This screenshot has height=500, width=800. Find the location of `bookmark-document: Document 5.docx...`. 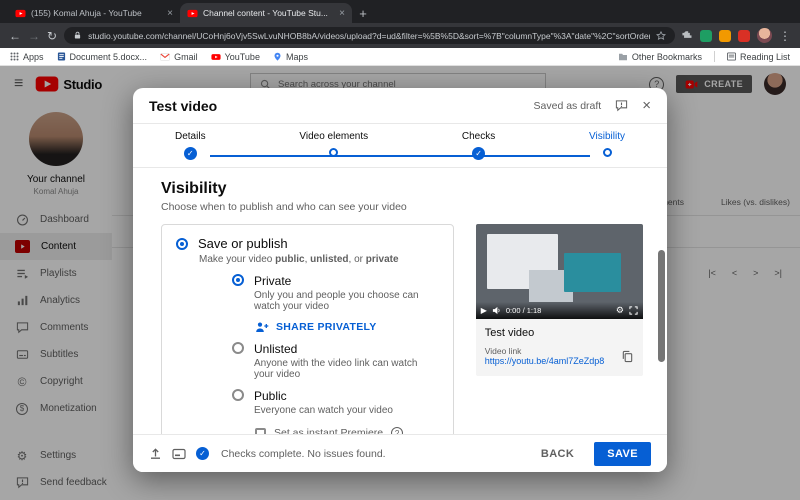

bookmark-document: Document 5.docx... is located at coordinates (102, 56).